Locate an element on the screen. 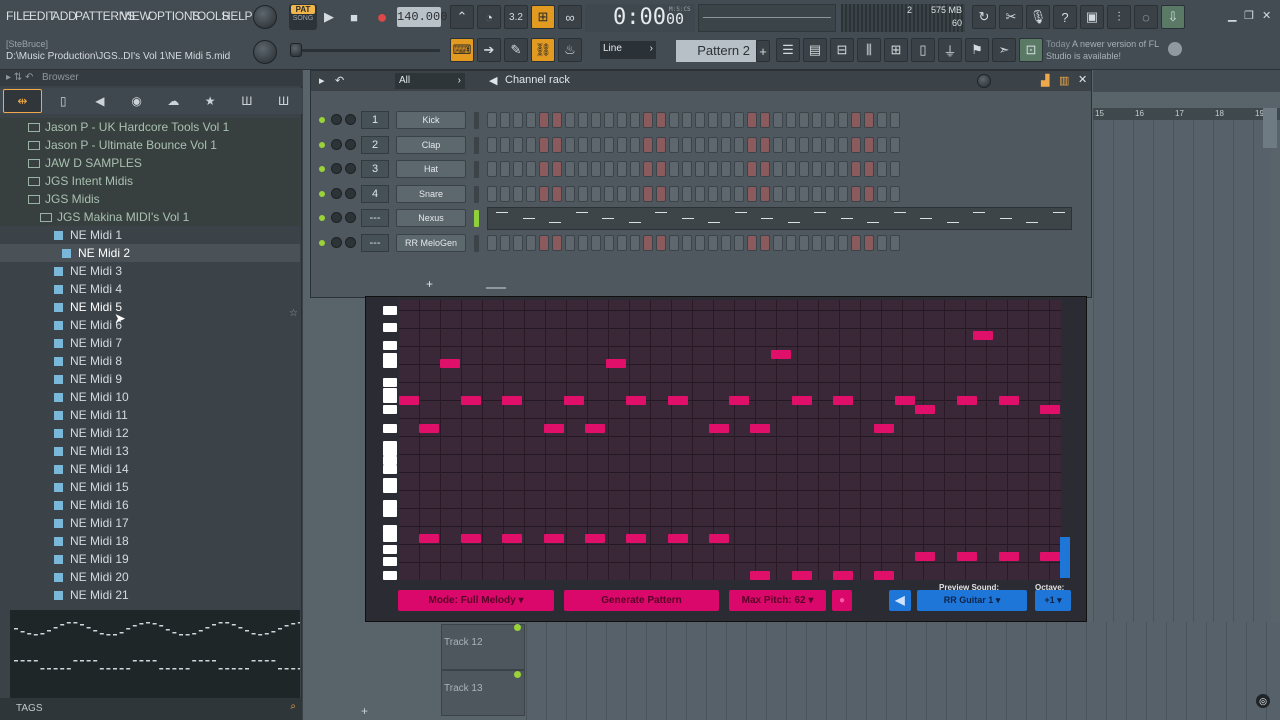  channel-select-indicator is located at coordinates (476, 194).